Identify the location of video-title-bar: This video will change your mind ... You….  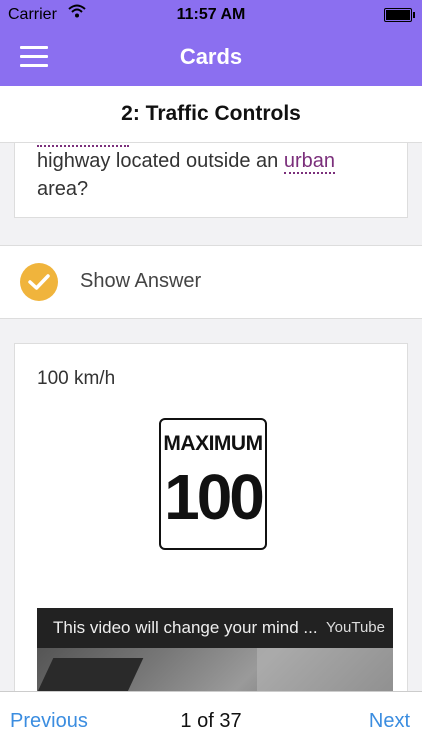
(215, 628).